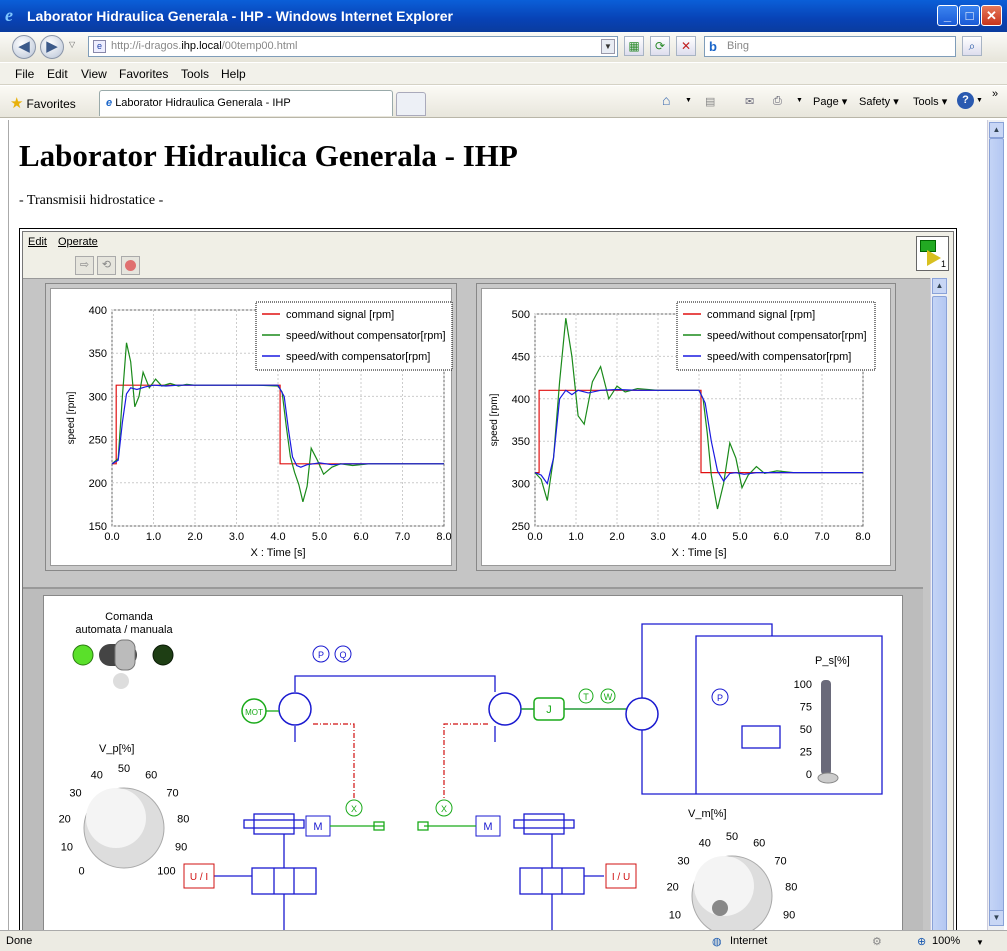 The image size is (1007, 951). What do you see at coordinates (608, 46) in the screenshot?
I see `address-dropdown-icon: ▼` at bounding box center [608, 46].